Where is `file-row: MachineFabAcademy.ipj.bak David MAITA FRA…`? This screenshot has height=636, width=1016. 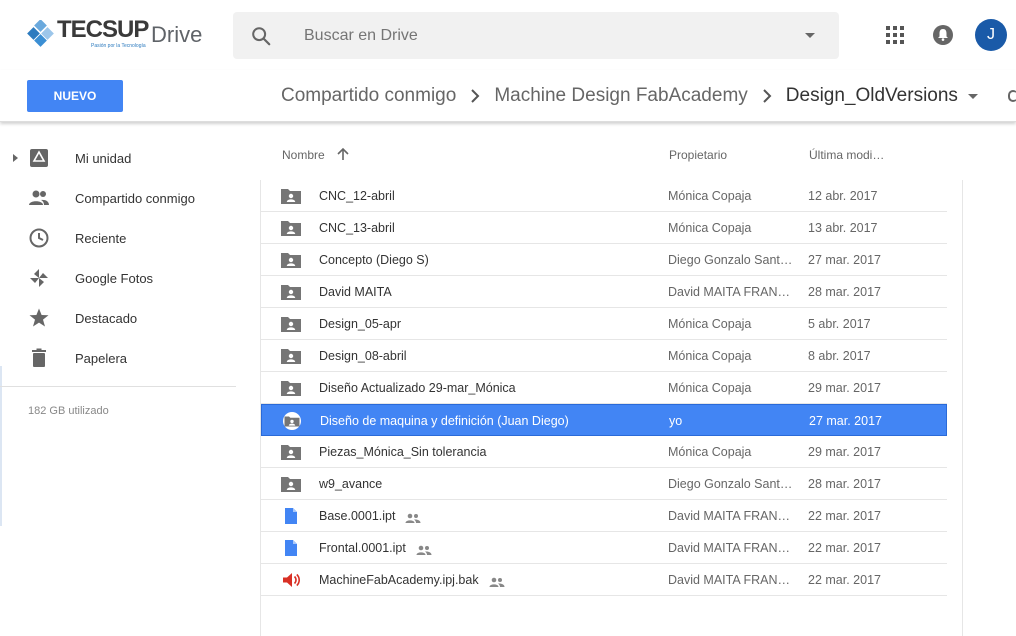
file-row: MachineFabAcademy.ipj.bak David MAITA FRA… is located at coordinates (604, 580).